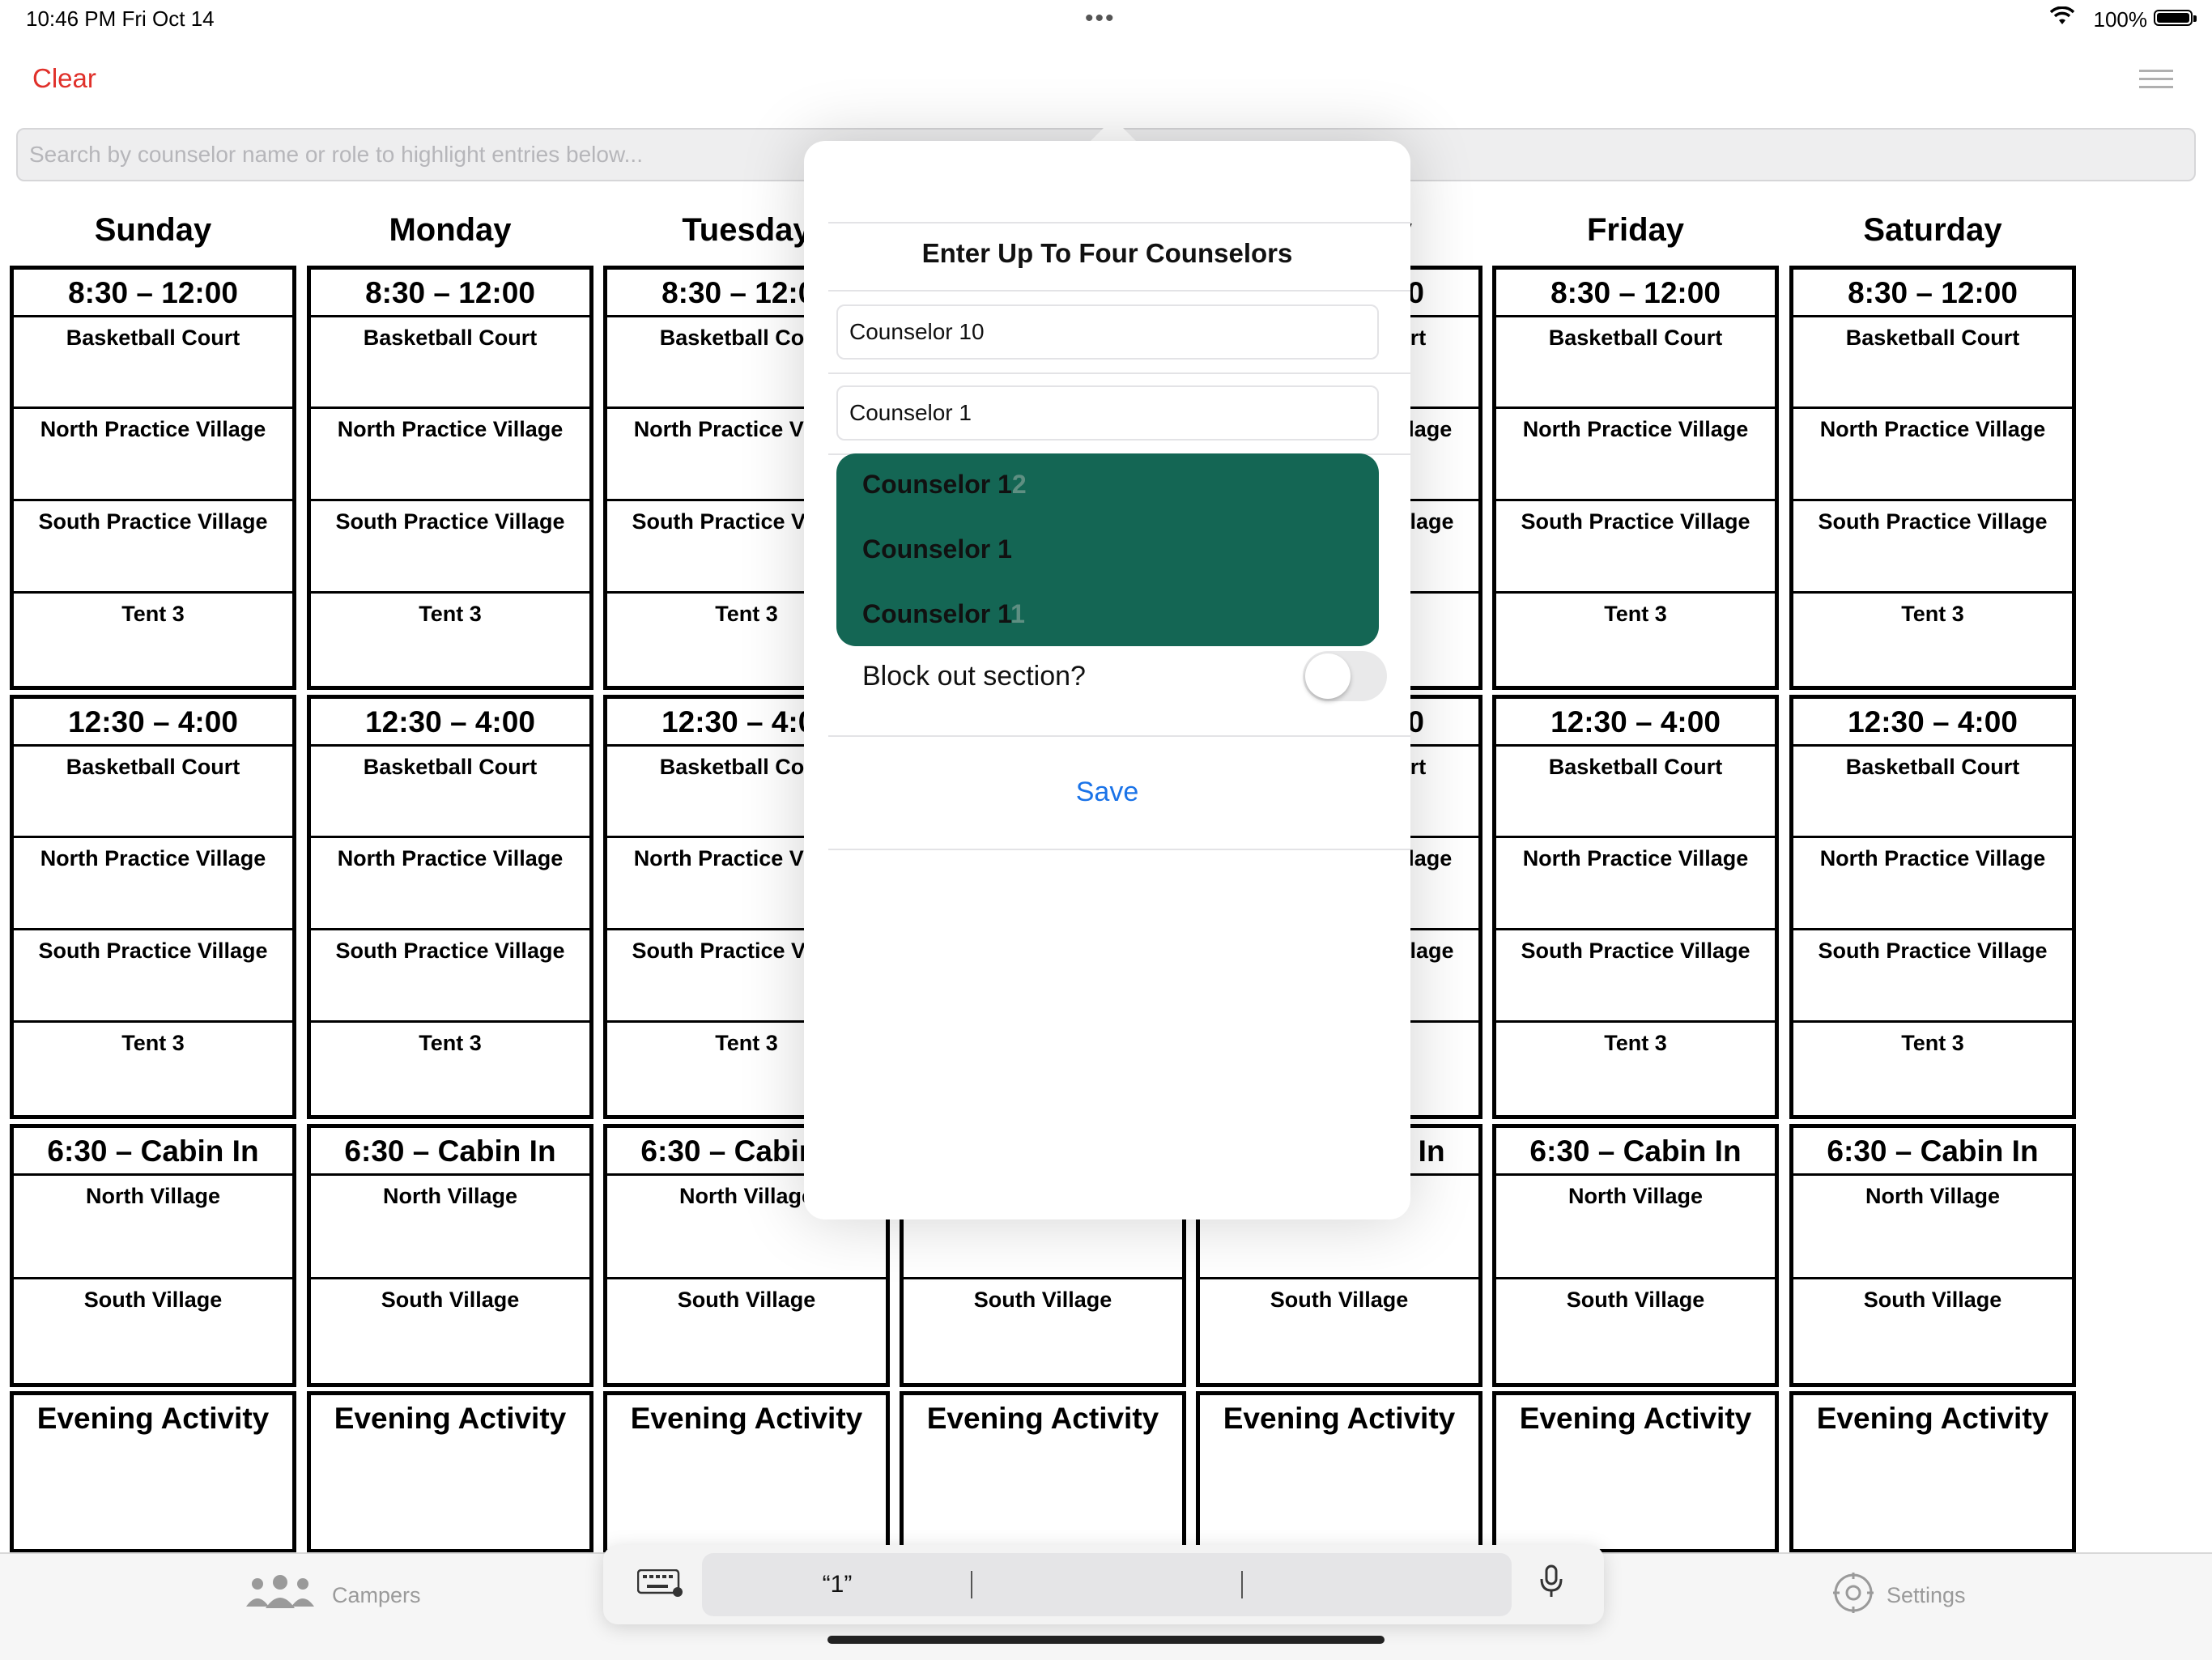  I want to click on hamburger-icon, so click(2156, 82).